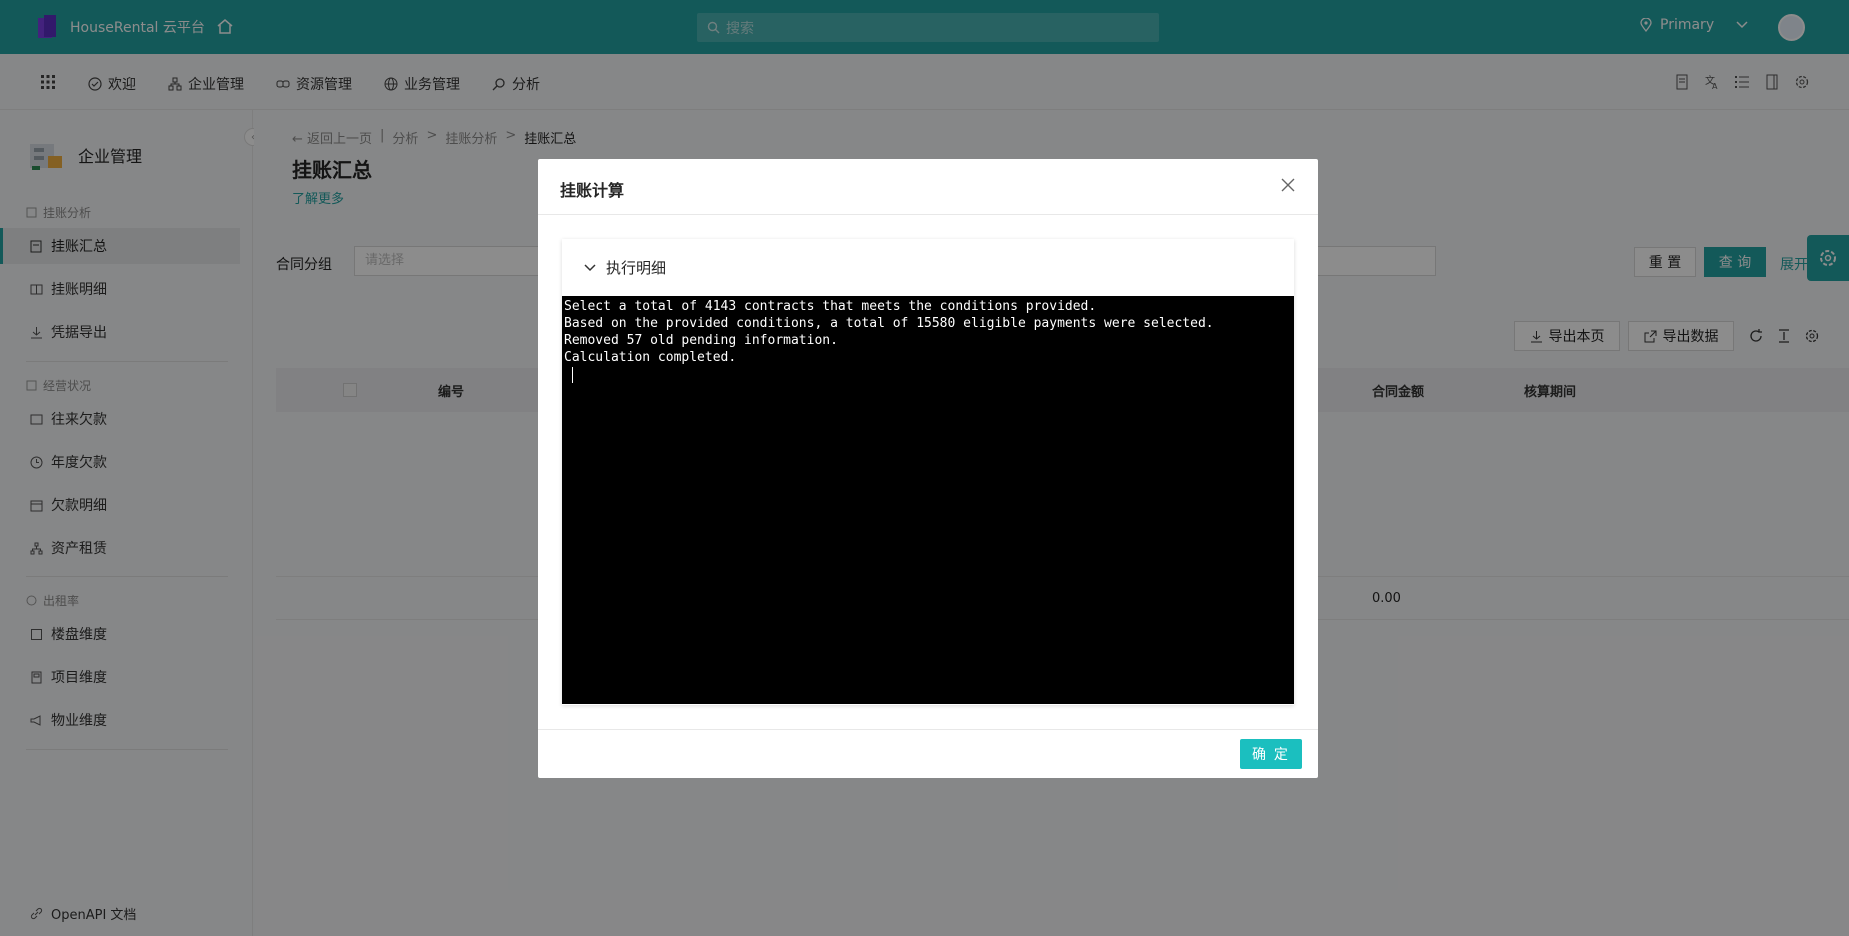 This screenshot has height=936, width=1849. I want to click on dialog-footer, so click(928, 753).